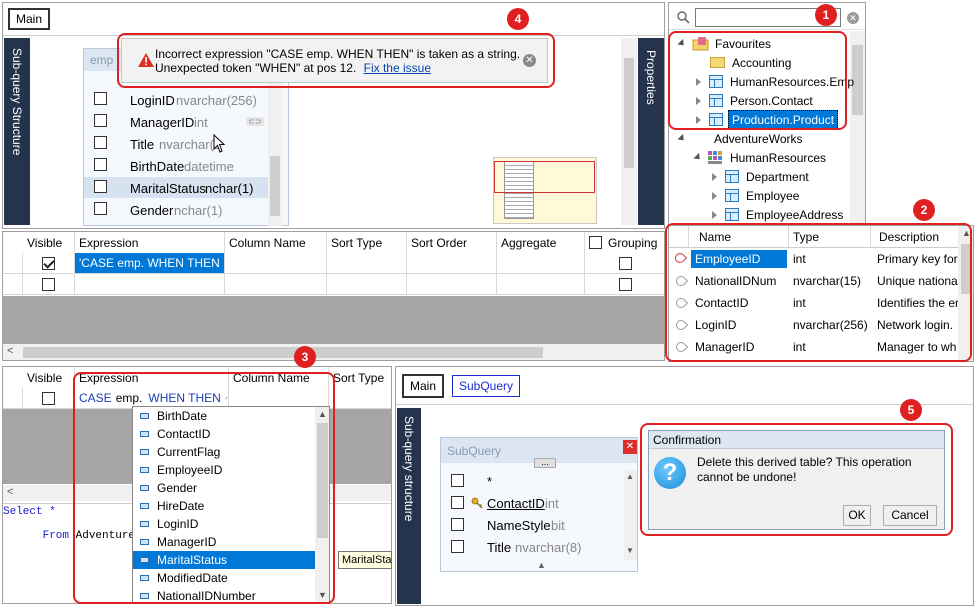 The width and height of the screenshot is (976, 607). I want to click on sub-query-structure-strip-top: Sub-query Structure, so click(17, 131).